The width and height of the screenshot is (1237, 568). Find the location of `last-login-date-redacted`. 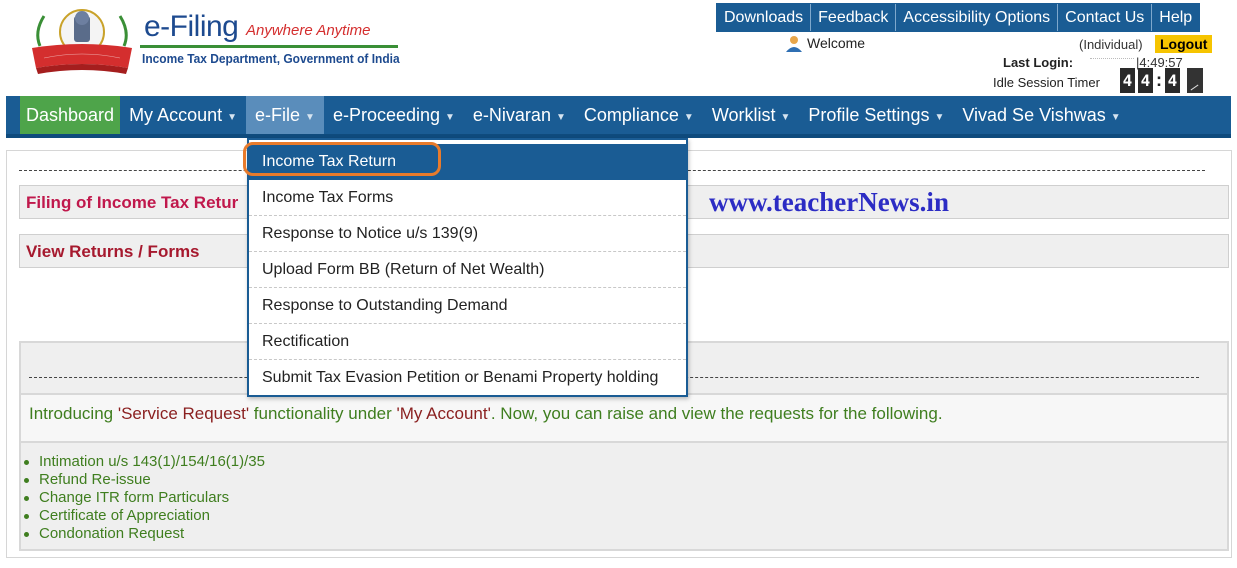

last-login-date-redacted is located at coordinates (1112, 62).